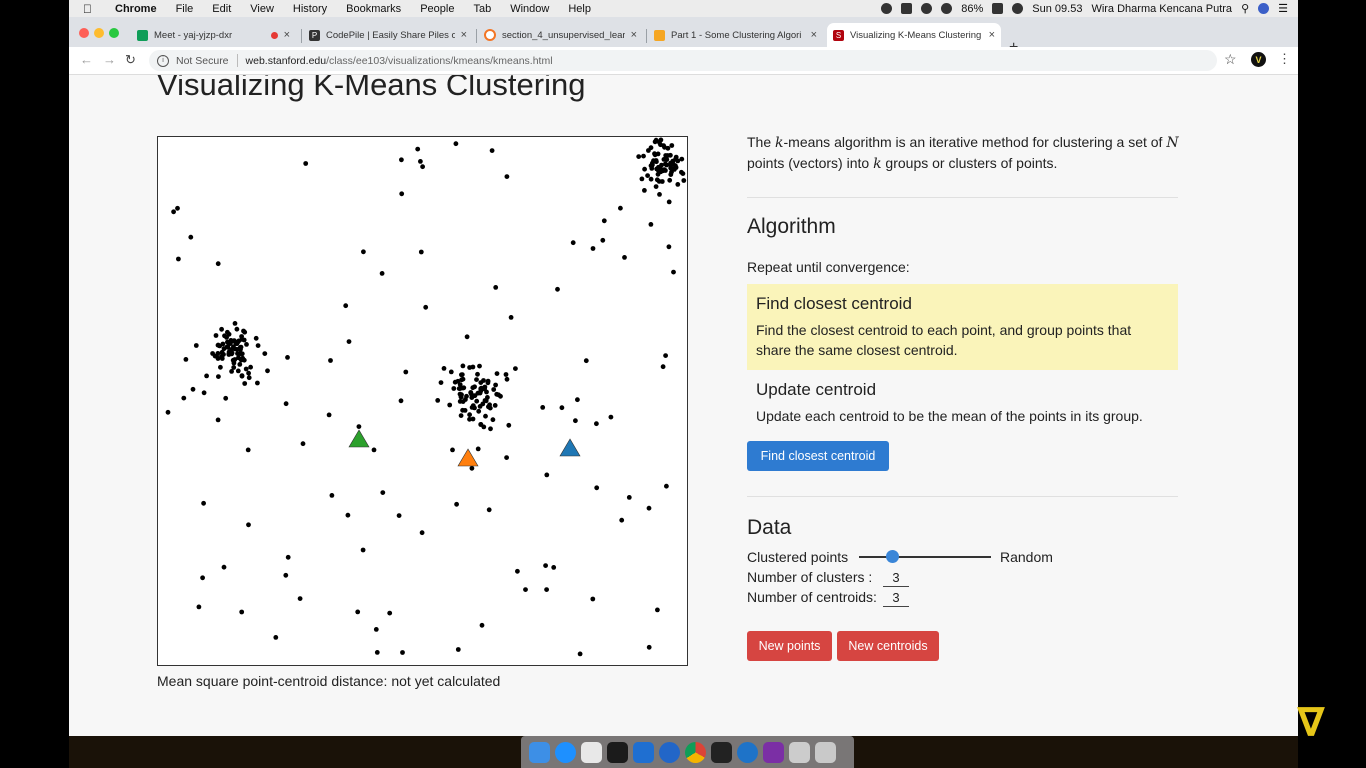  Describe the element at coordinates (888, 646) in the screenshot. I see `new-centroids-button: New centroids` at that location.